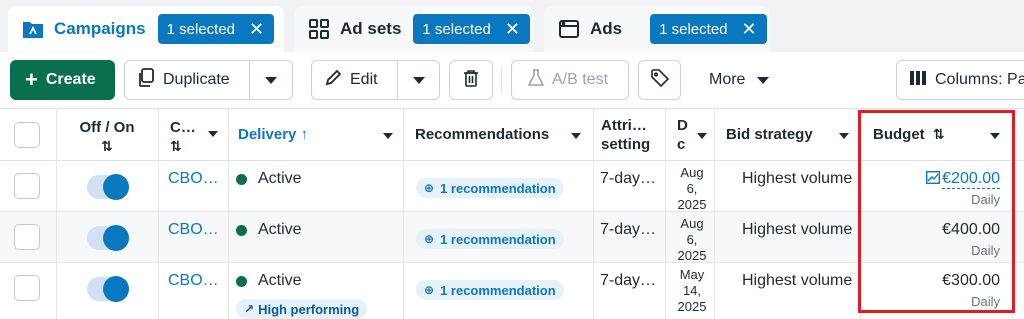 The height and width of the screenshot is (319, 1024). I want to click on header-recommendations: Recommendations, so click(498, 135).